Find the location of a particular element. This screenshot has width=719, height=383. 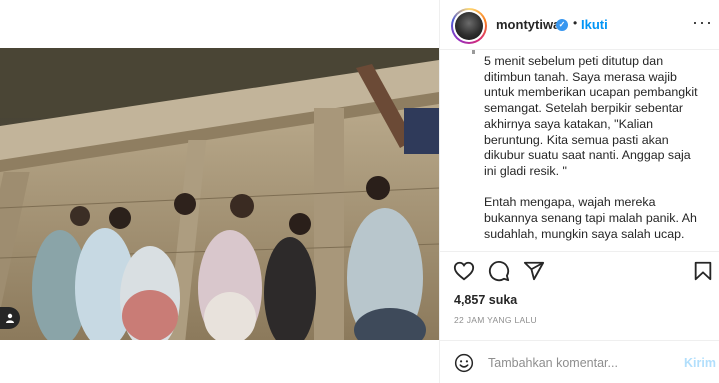

post-timestamp: 22 JAM YANG LALU is located at coordinates (495, 320).